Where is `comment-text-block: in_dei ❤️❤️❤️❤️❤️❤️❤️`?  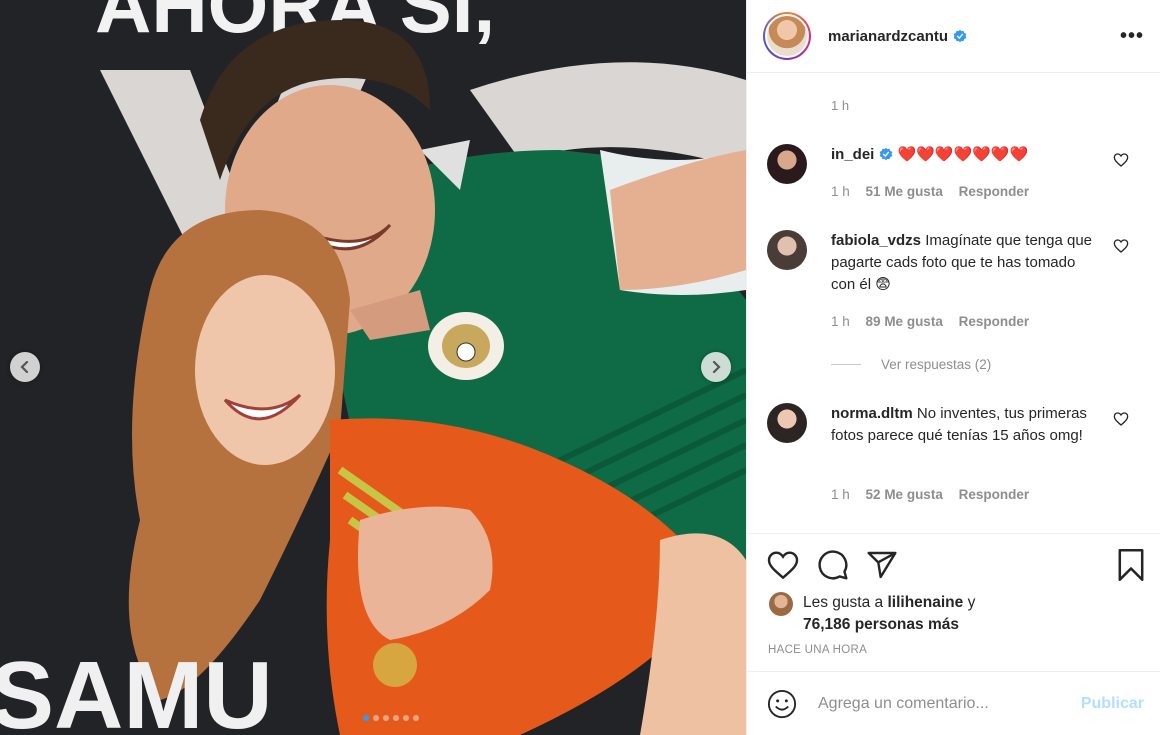
comment-text-block: in_dei ❤️❤️❤️❤️❤️❤️❤️ is located at coordinates (966, 155).